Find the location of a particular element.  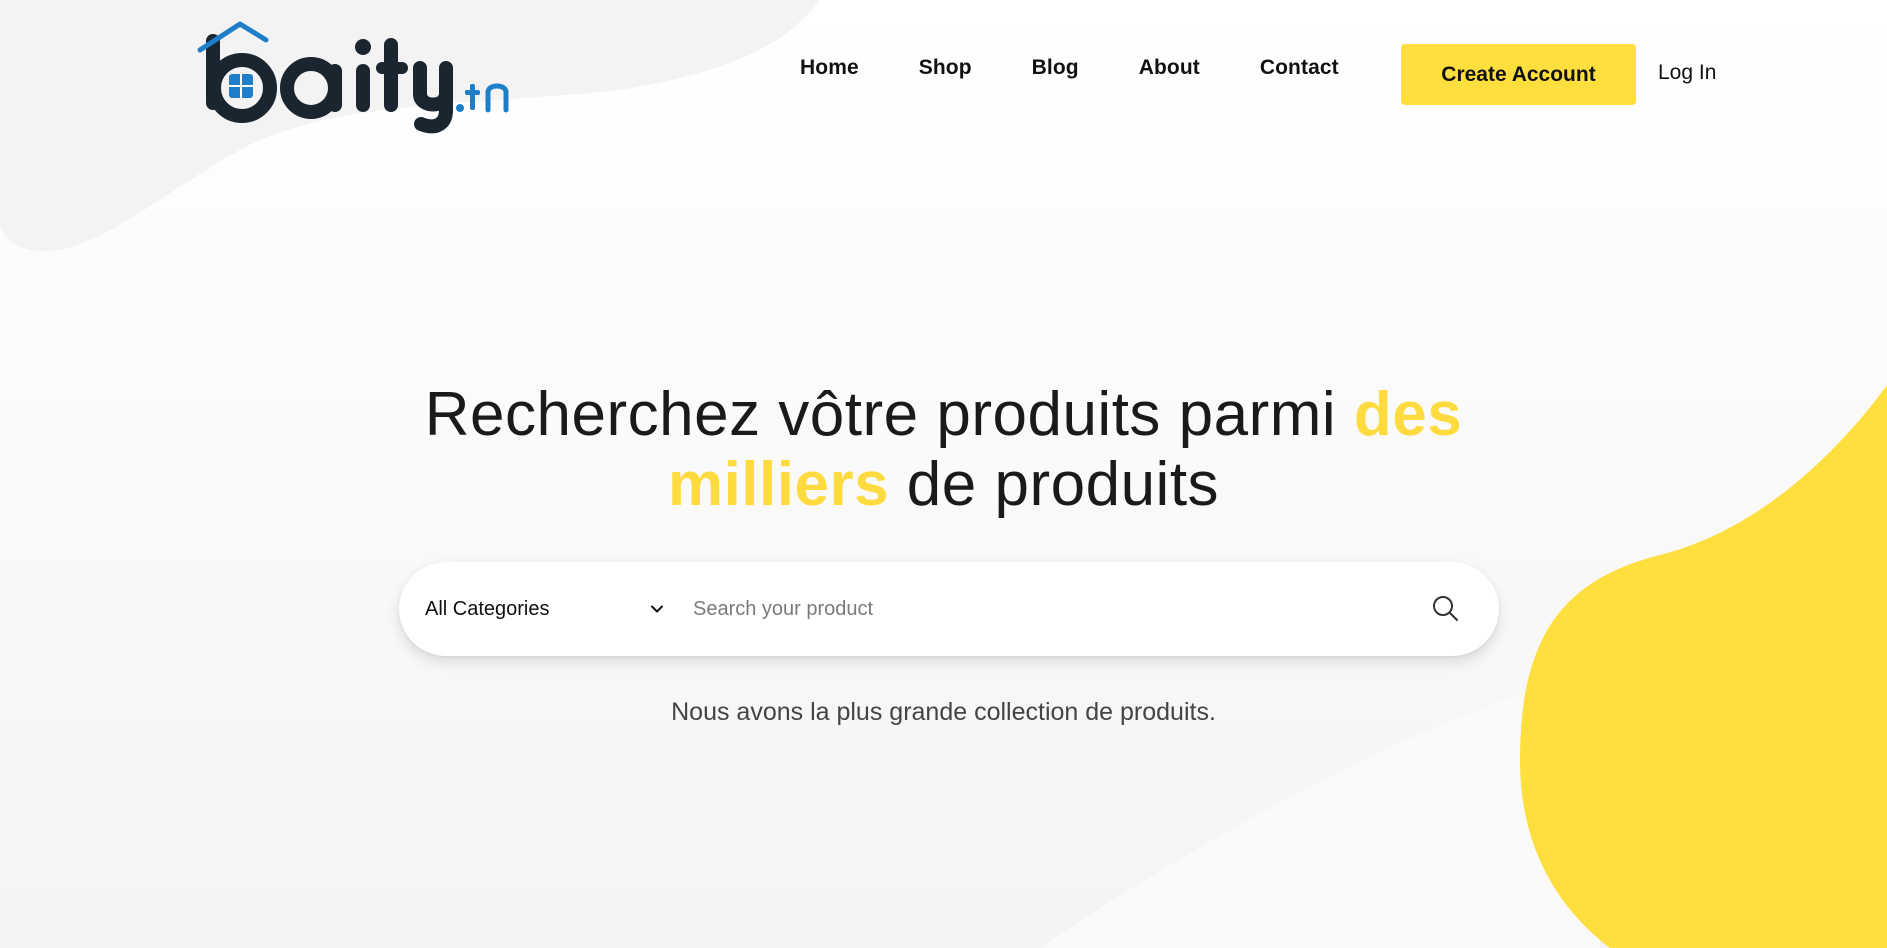

search-input is located at coordinates (1043, 609).